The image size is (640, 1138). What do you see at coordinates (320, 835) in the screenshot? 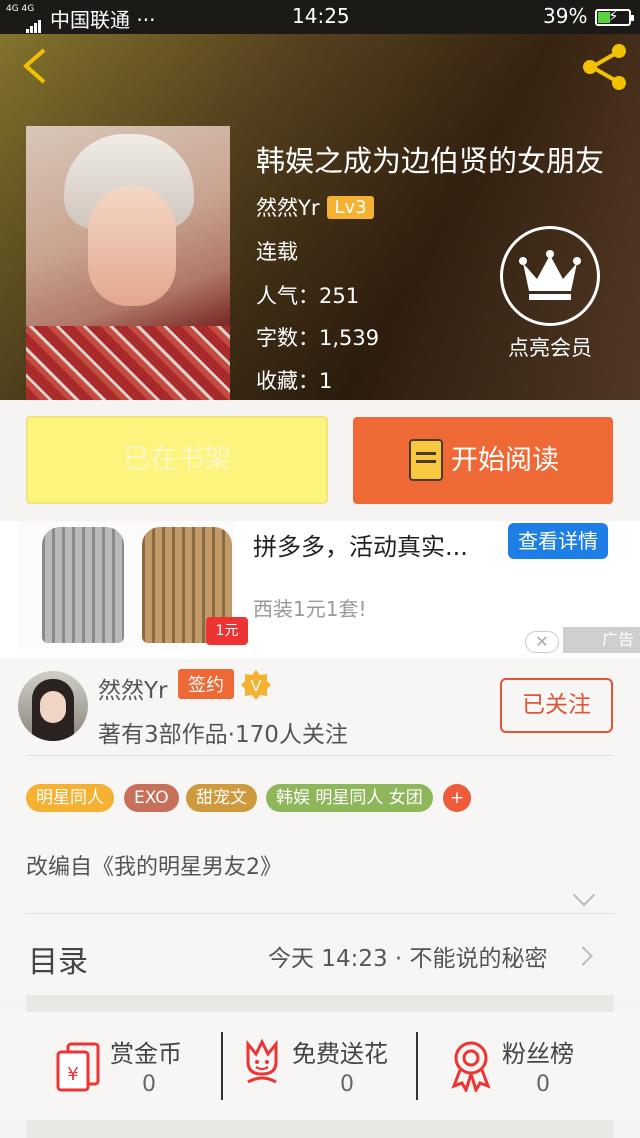
I see `tags-section: 明星同人 EXO 甜宠文 韩娱 明星同人 女团 + 改编自《我的明星男友2》` at bounding box center [320, 835].